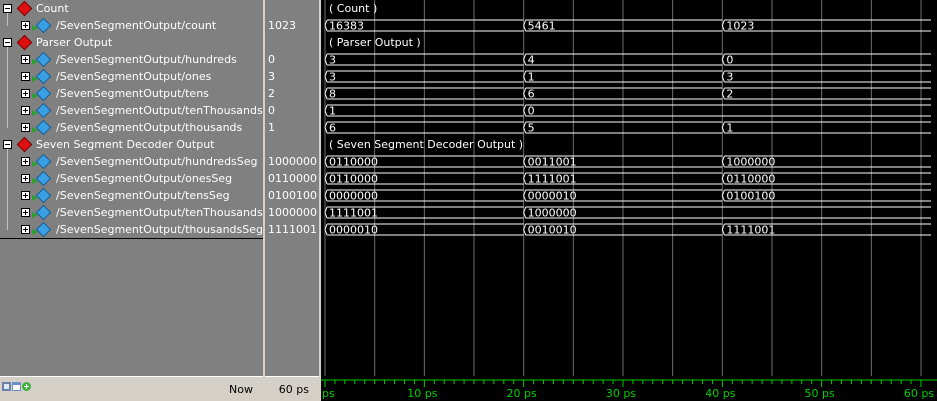 The image size is (937, 401). Describe the element at coordinates (720, 393) in the screenshot. I see `ruler-label: 40 ps` at that location.